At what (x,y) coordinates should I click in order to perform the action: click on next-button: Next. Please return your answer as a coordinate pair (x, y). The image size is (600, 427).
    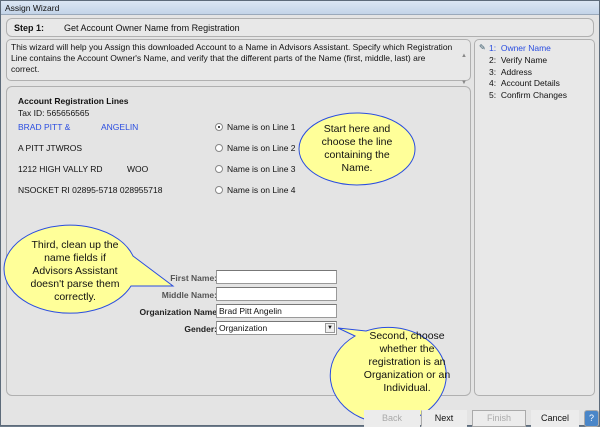
    Looking at the image, I should click on (444, 418).